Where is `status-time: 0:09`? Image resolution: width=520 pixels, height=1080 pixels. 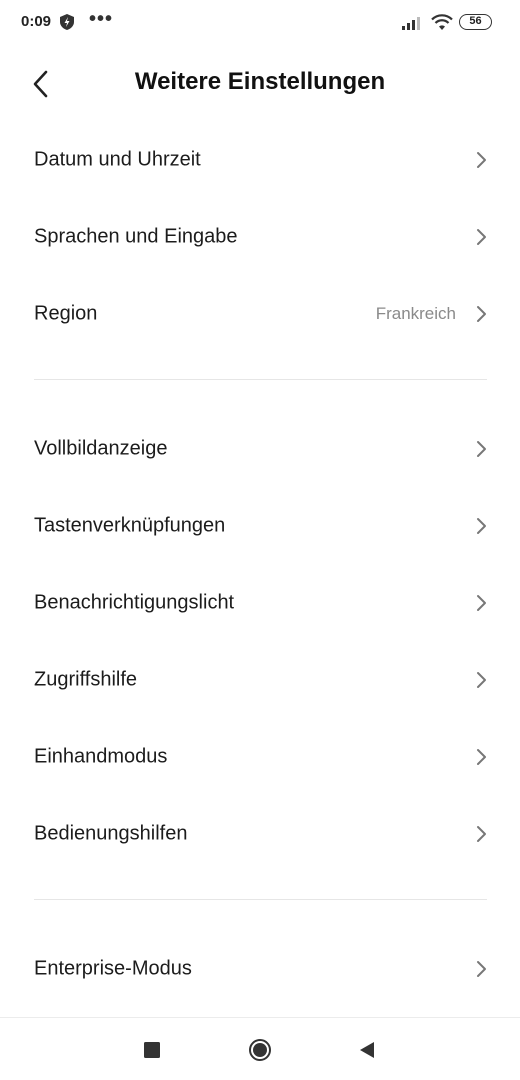 status-time: 0:09 is located at coordinates (36, 21).